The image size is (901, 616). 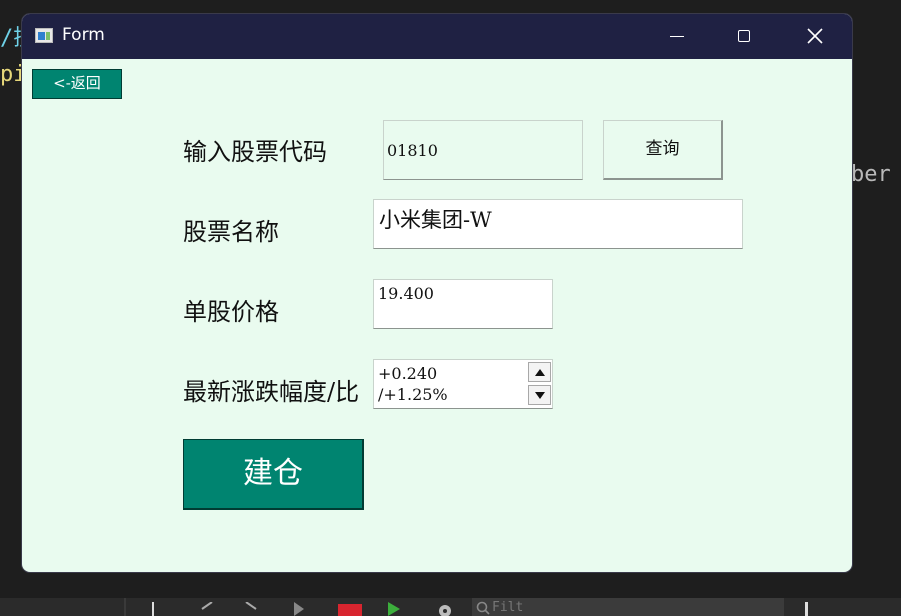 What do you see at coordinates (483, 608) in the screenshot?
I see `search-icon` at bounding box center [483, 608].